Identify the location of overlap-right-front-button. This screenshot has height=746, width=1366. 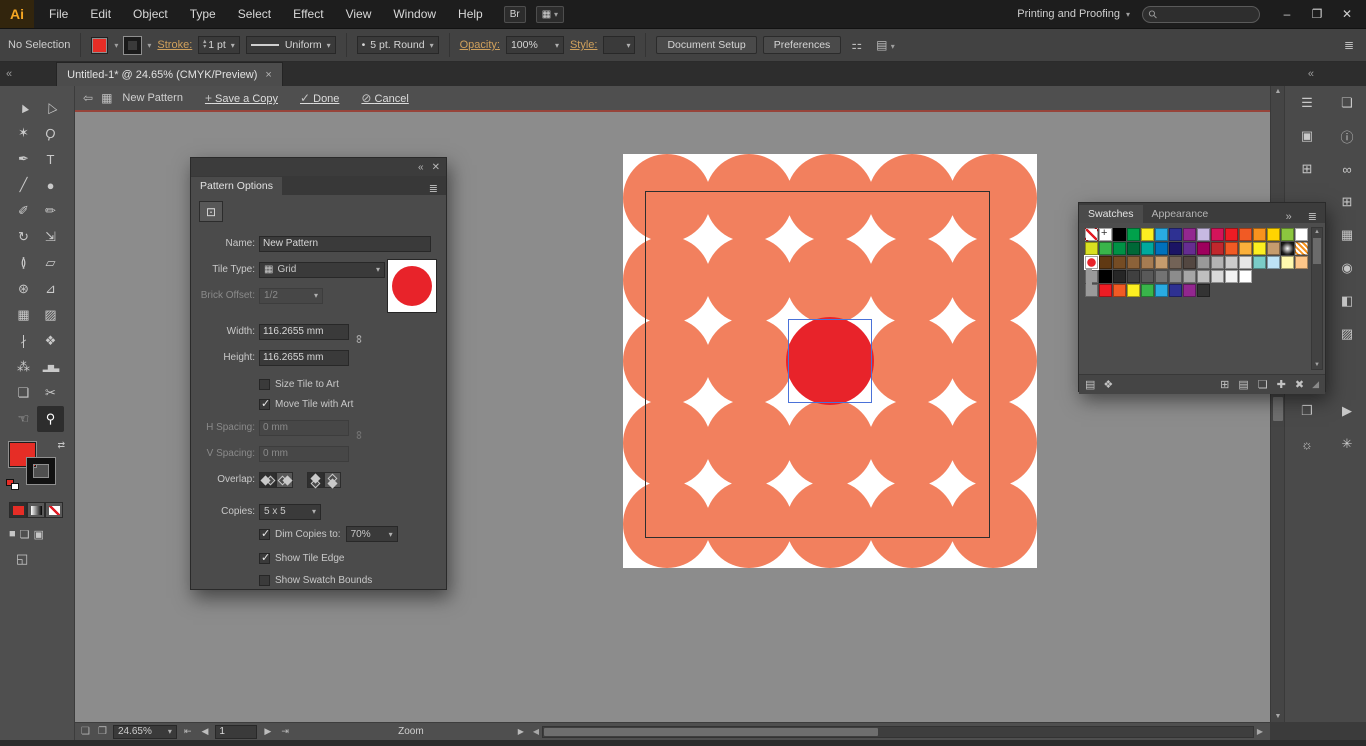
(284, 479).